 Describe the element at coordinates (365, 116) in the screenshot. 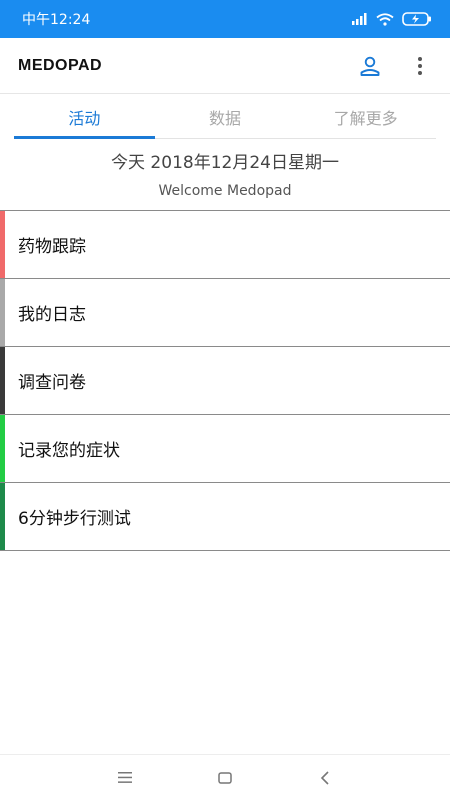

I see `tab-learn-more: 了解更多` at that location.